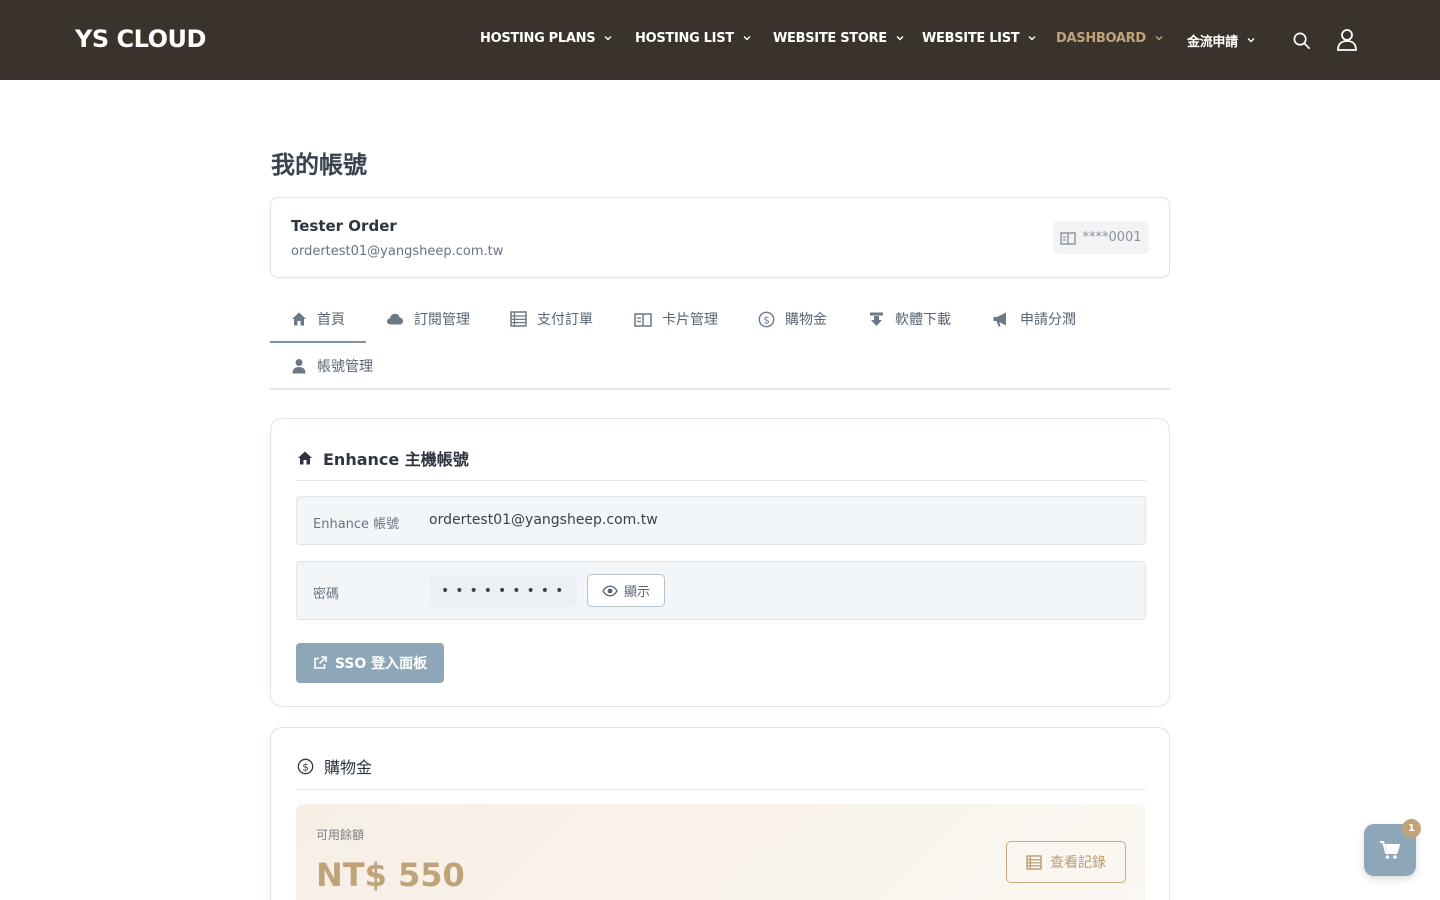 This screenshot has height=900, width=1440. What do you see at coordinates (876, 319) in the screenshot?
I see `download-icon` at bounding box center [876, 319].